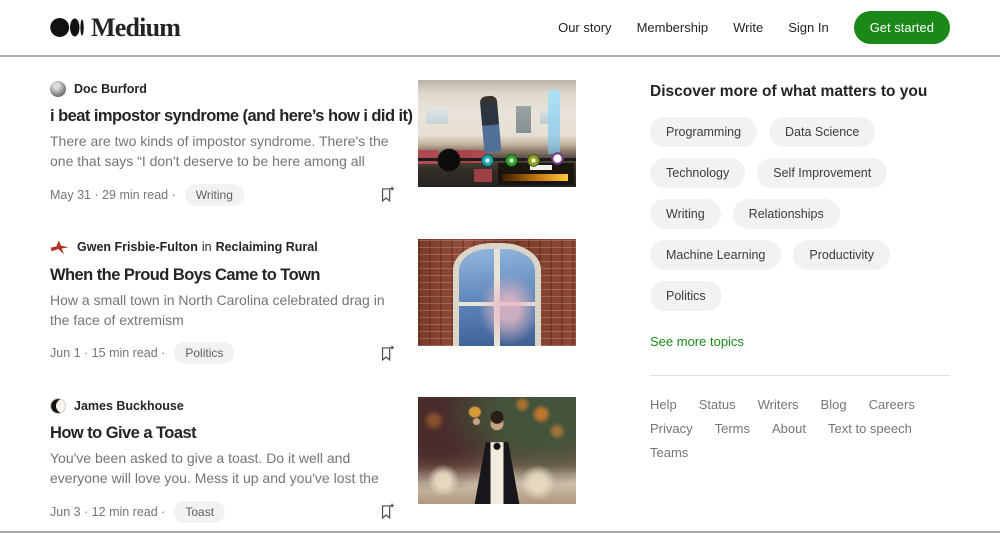 The image size is (1000, 533). I want to click on byline: Gwen Frisbie-Fulton in Reclaiming Rural, so click(225, 247).